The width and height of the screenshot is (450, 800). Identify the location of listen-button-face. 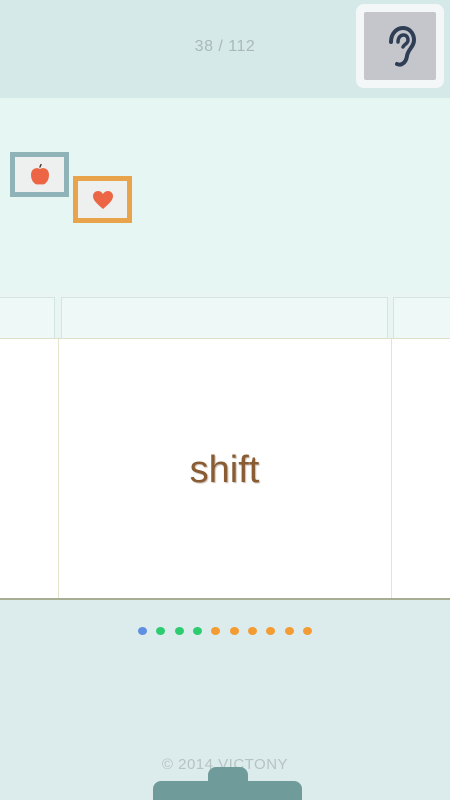
(400, 46).